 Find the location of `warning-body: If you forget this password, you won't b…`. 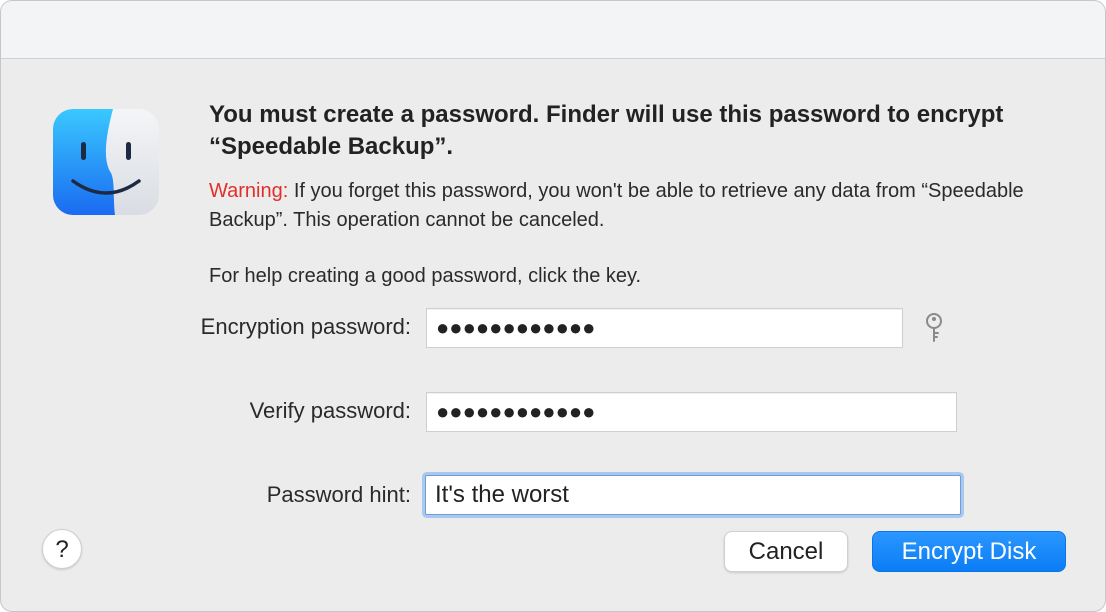

warning-body: If you forget this password, you won't b… is located at coordinates (616, 205).